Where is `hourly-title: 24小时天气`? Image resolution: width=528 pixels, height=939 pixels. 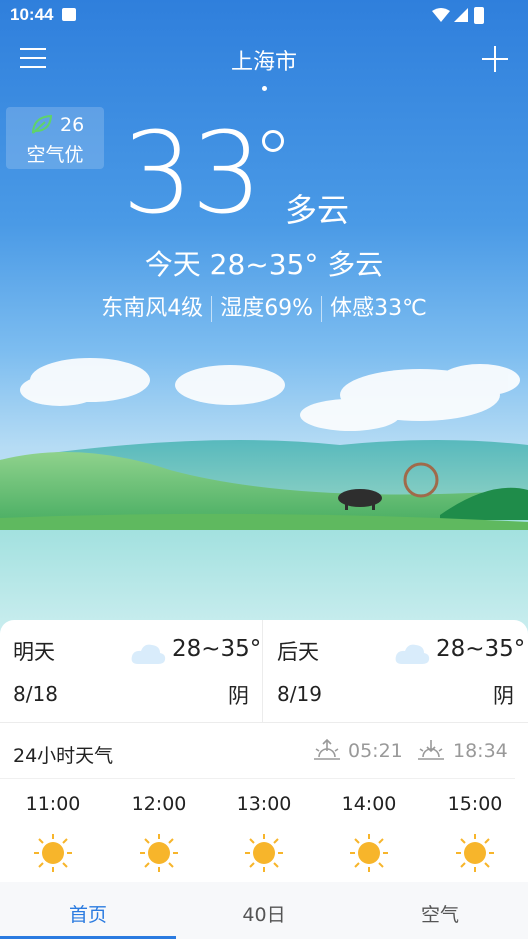
hourly-title: 24小时天气 is located at coordinates (63, 756).